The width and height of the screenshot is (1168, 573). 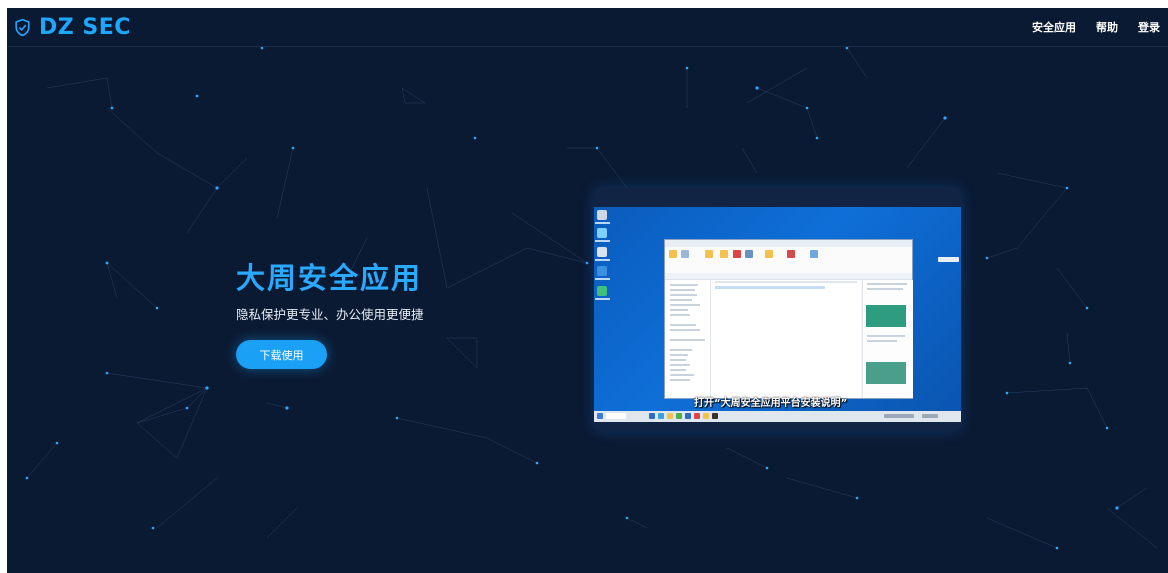 What do you see at coordinates (771, 403) in the screenshot?
I see `video-caption: 打开“大周安全应用平台安装说明”` at bounding box center [771, 403].